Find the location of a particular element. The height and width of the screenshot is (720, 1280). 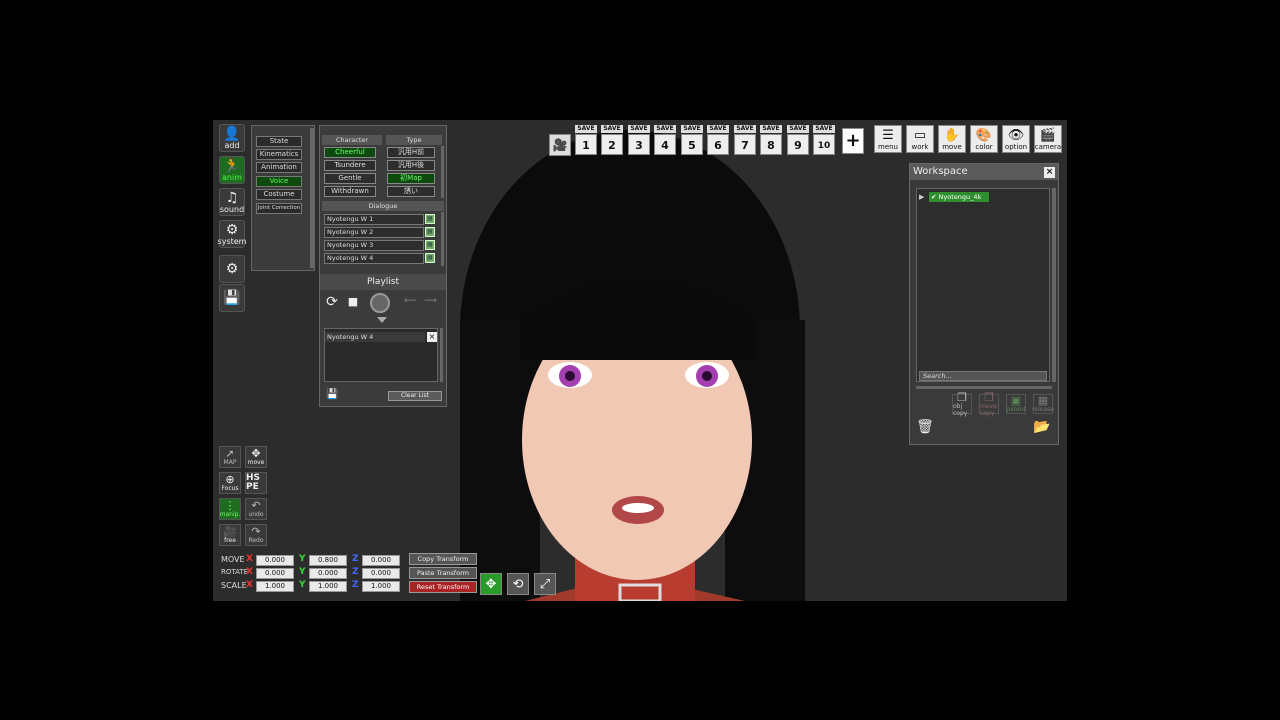

stop-icon: ■ is located at coordinates (353, 302).